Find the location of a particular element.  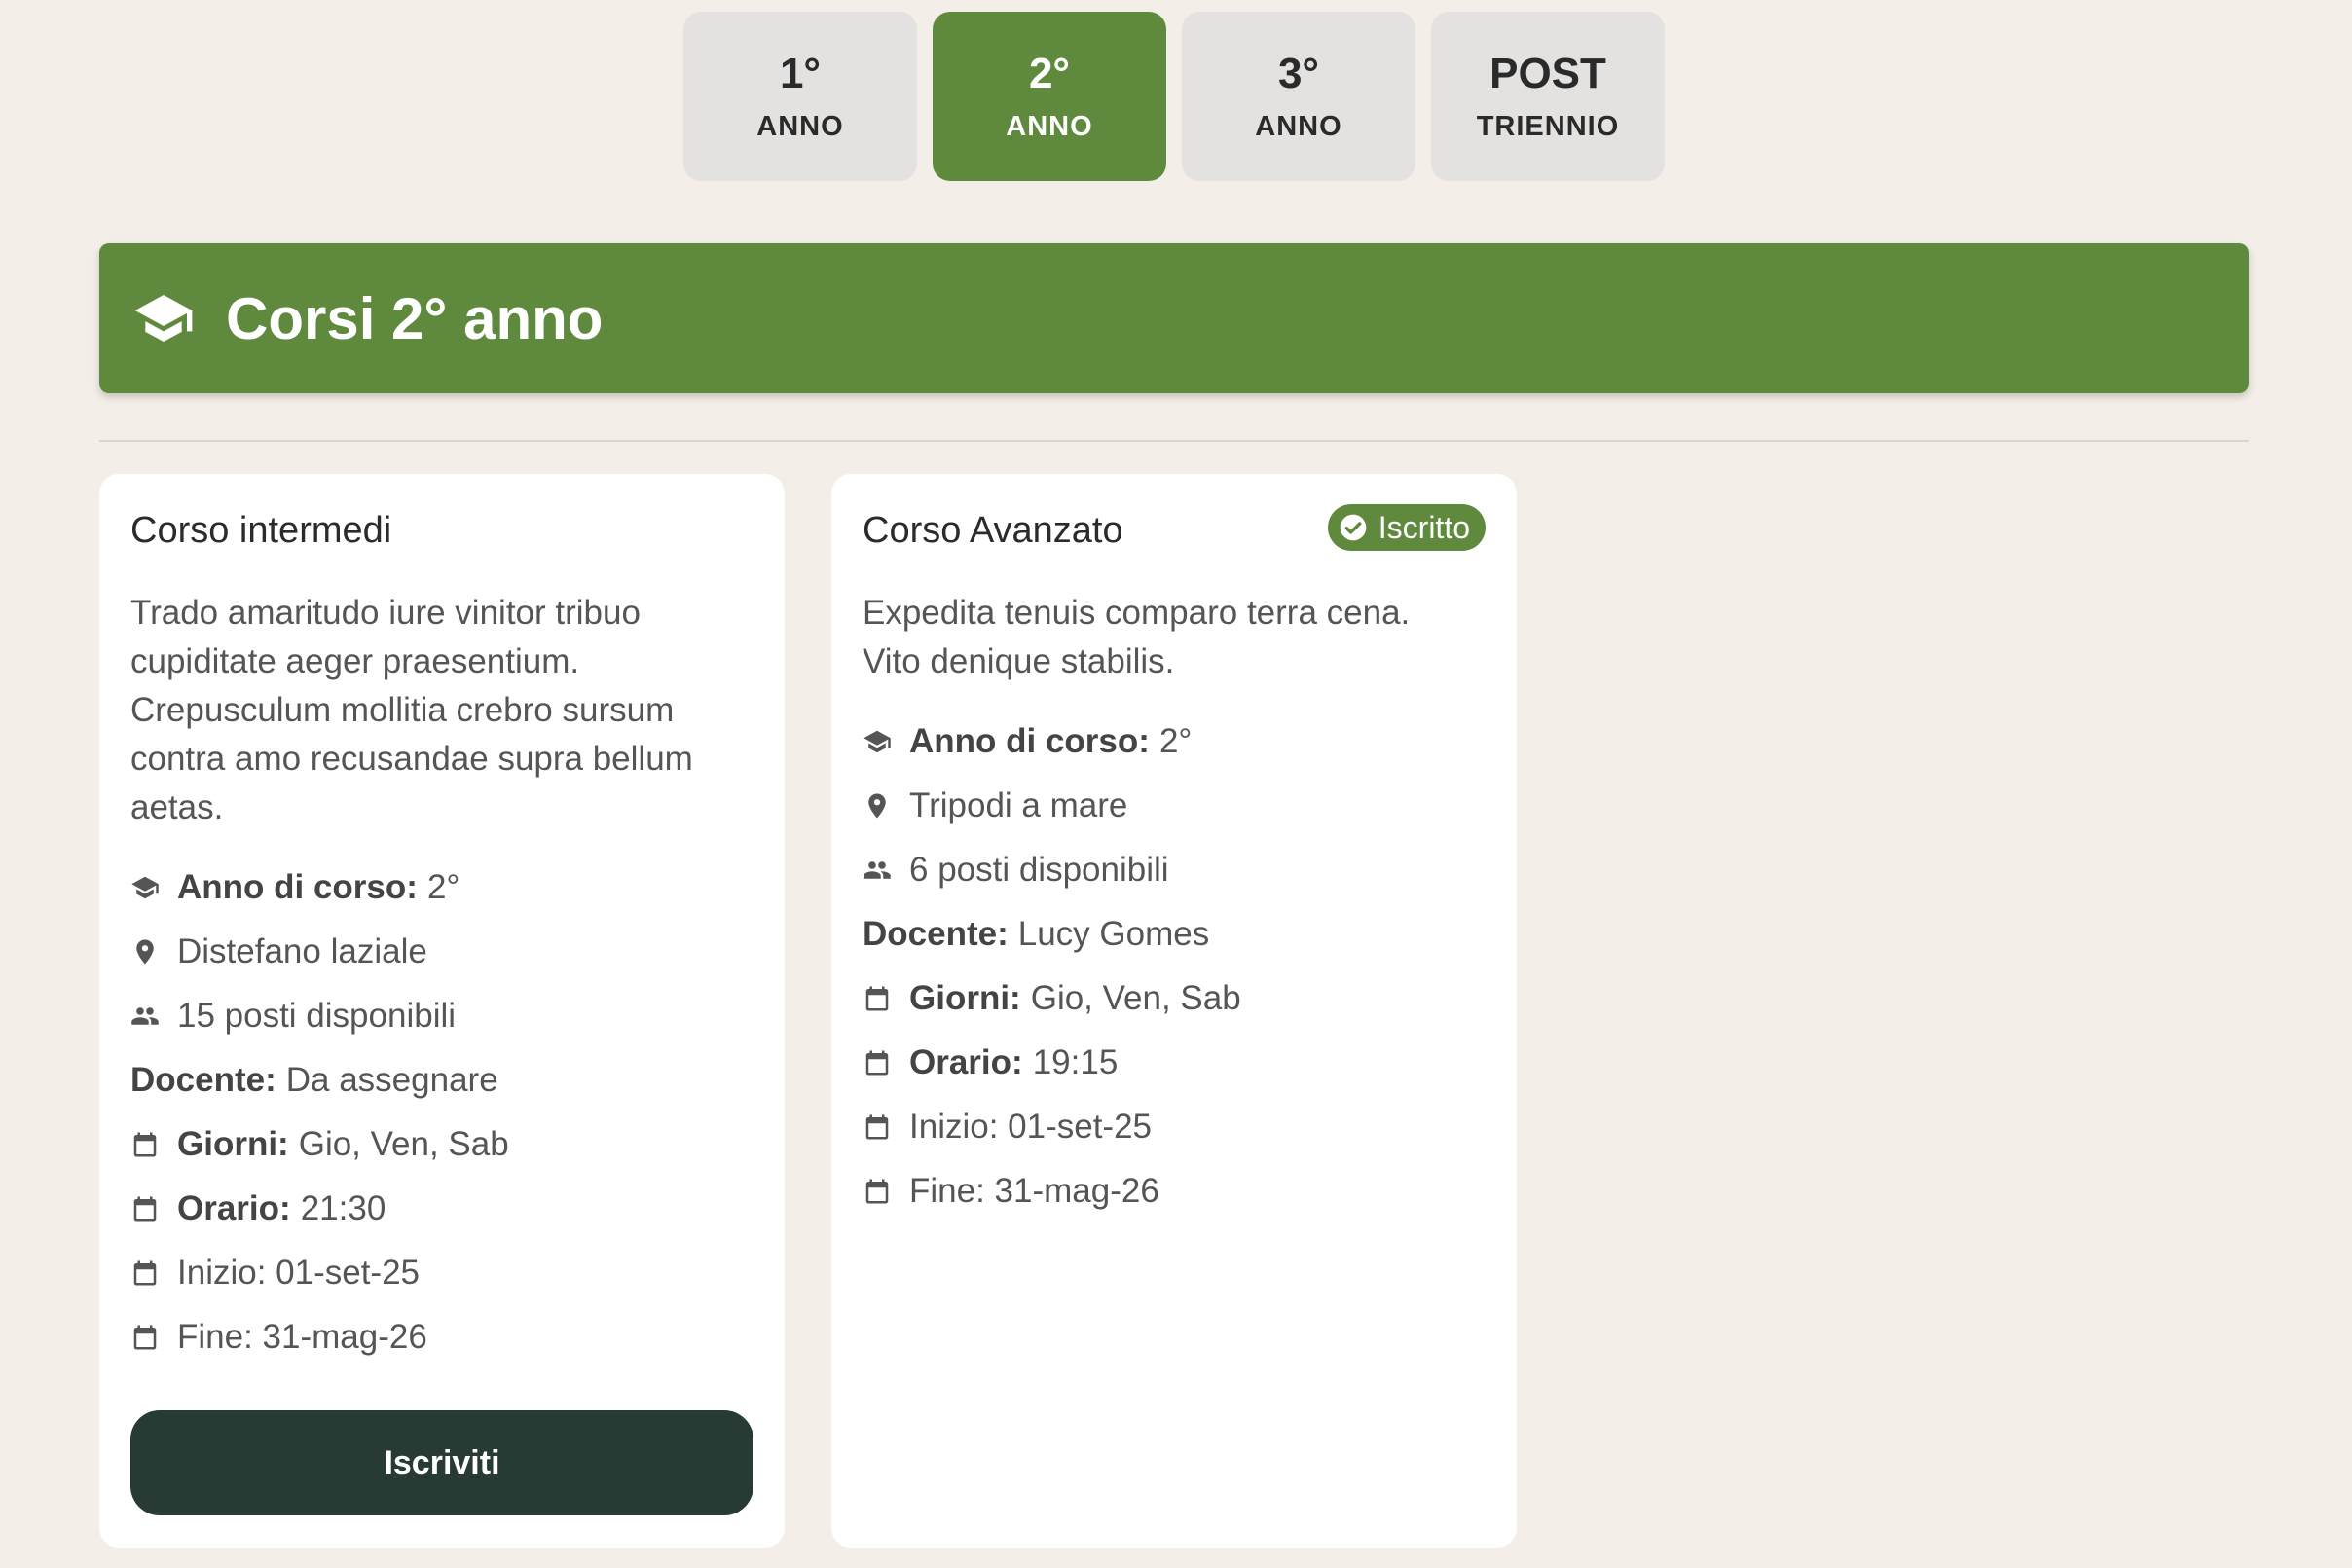

check-circle-icon is located at coordinates (1353, 527).